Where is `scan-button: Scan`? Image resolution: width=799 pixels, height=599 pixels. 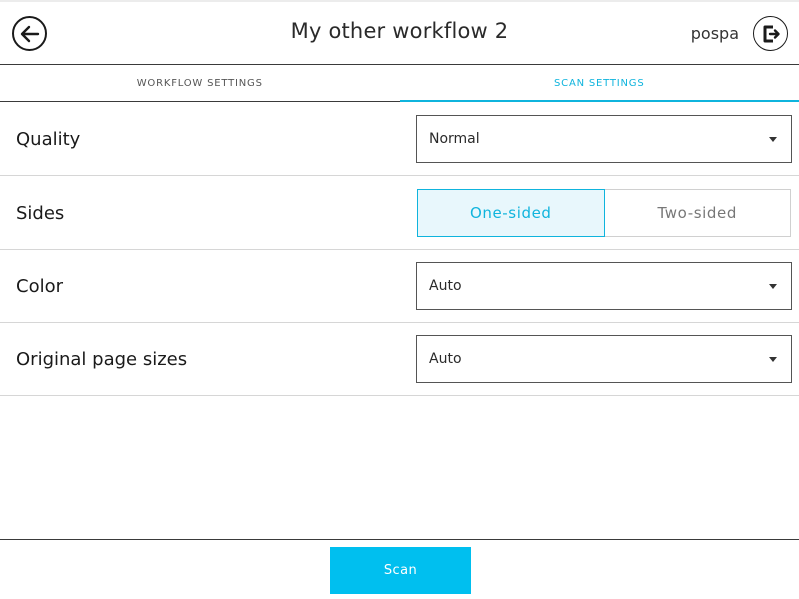 scan-button: Scan is located at coordinates (400, 570).